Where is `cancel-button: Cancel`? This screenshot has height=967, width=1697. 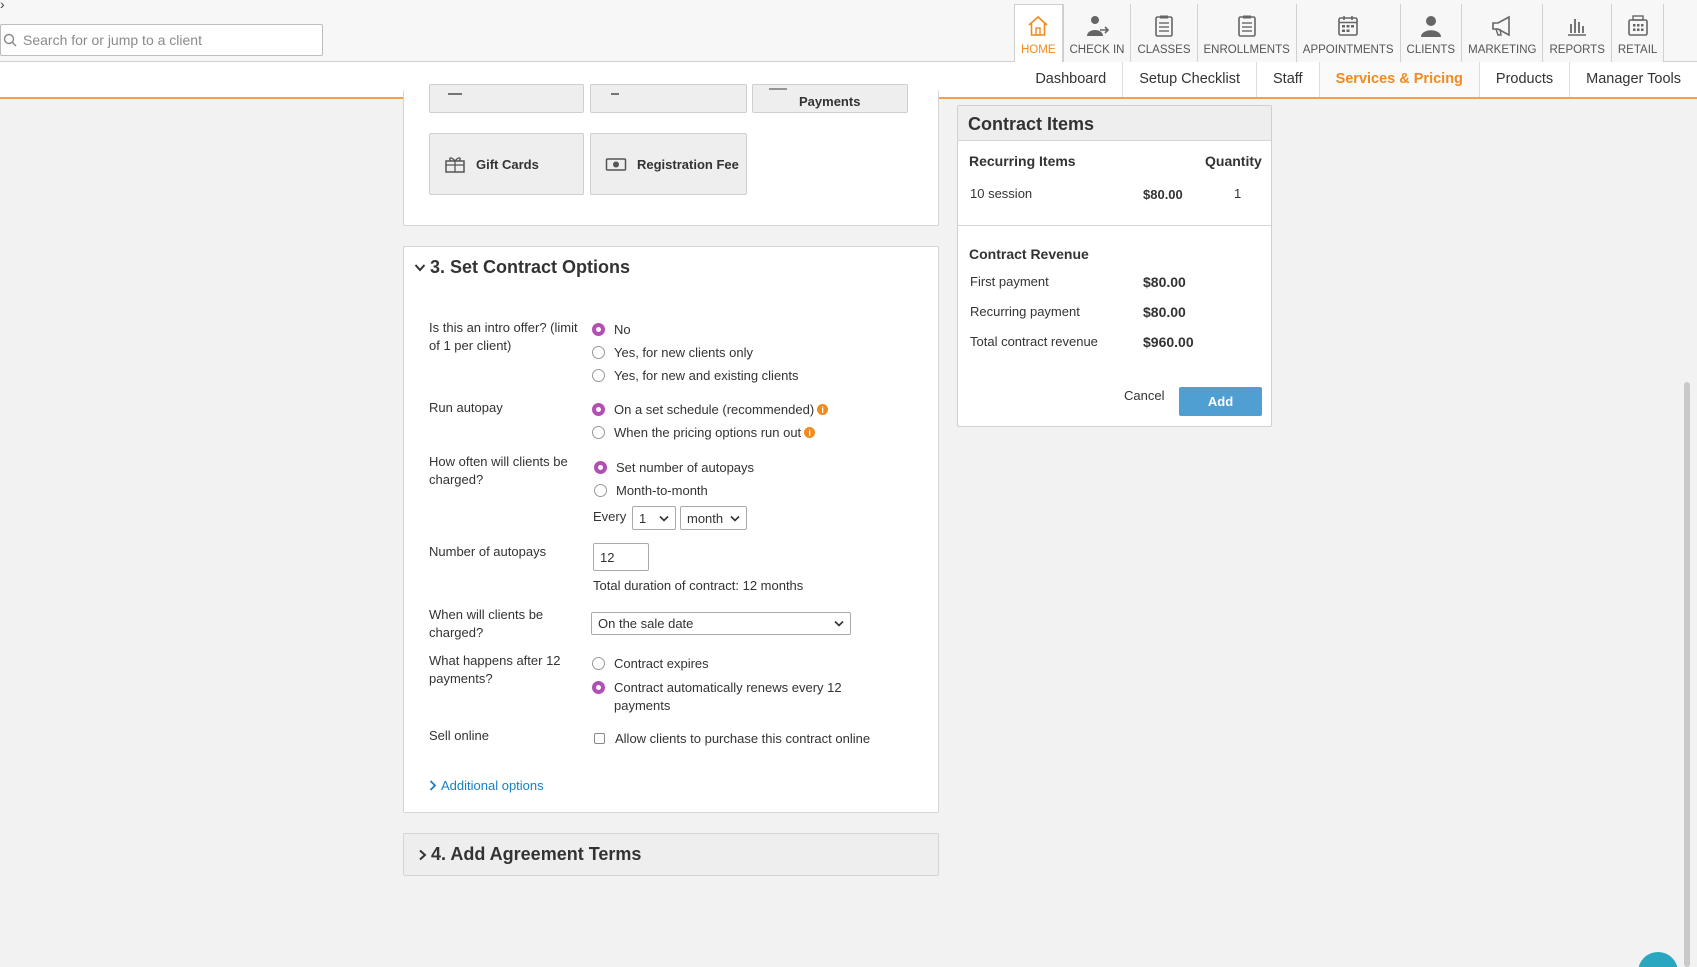
cancel-button: Cancel is located at coordinates (1144, 395).